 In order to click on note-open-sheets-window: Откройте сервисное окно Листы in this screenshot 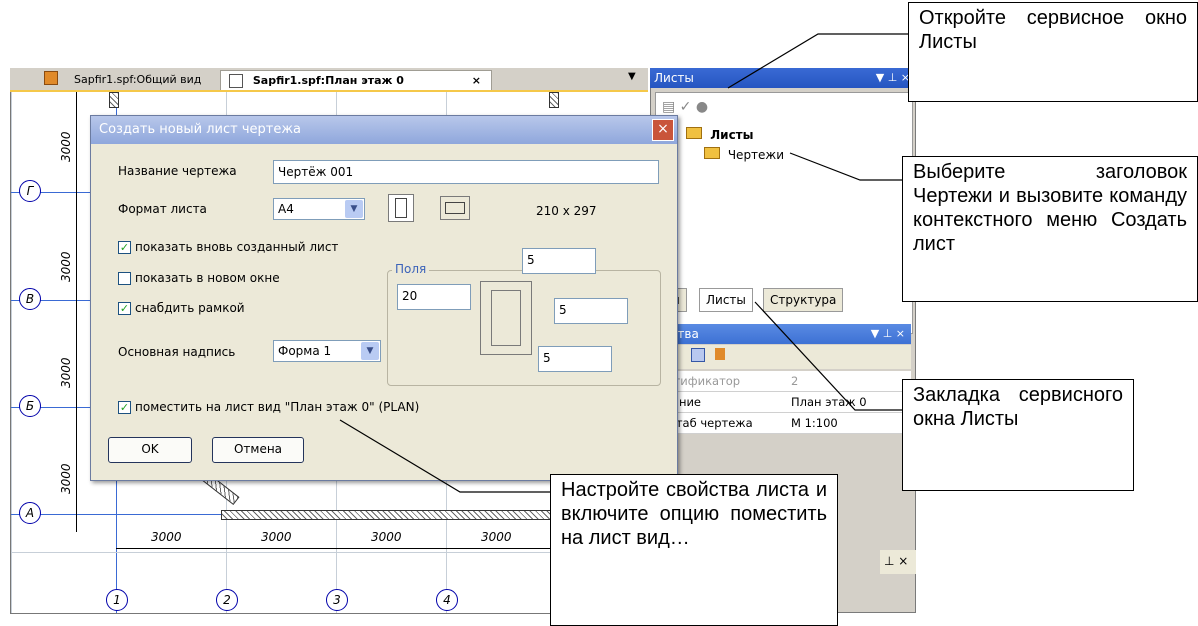, I will do `click(1053, 52)`.